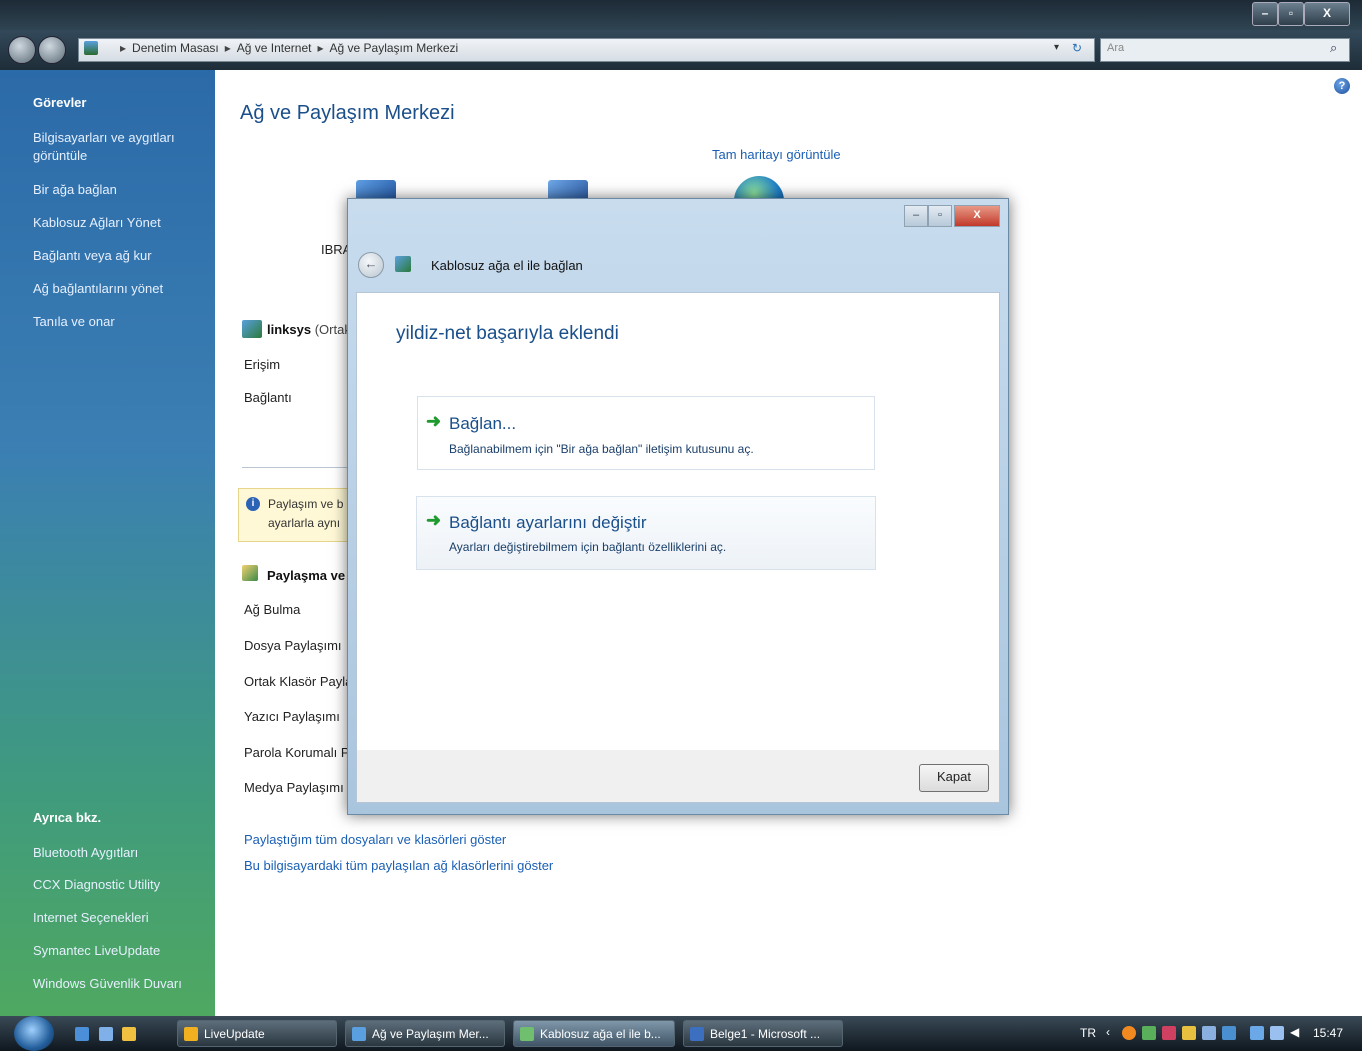 The image size is (1362, 1051). I want to click on search-input, so click(1225, 50).